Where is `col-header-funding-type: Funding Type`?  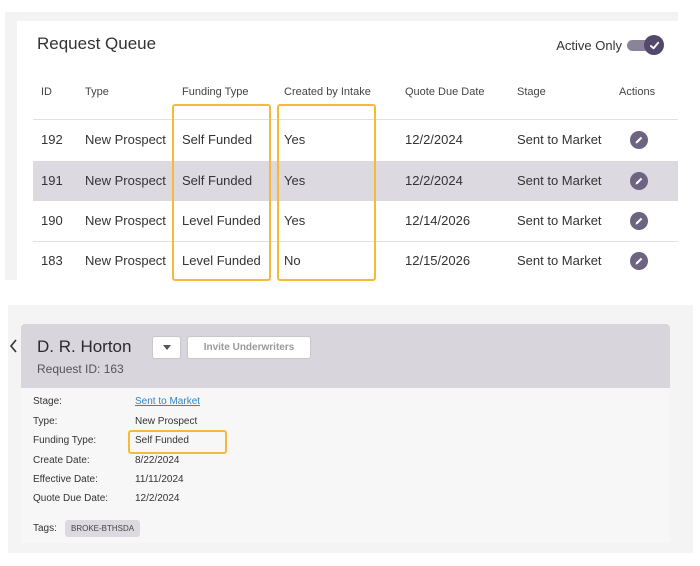
col-header-funding-type: Funding Type is located at coordinates (215, 92).